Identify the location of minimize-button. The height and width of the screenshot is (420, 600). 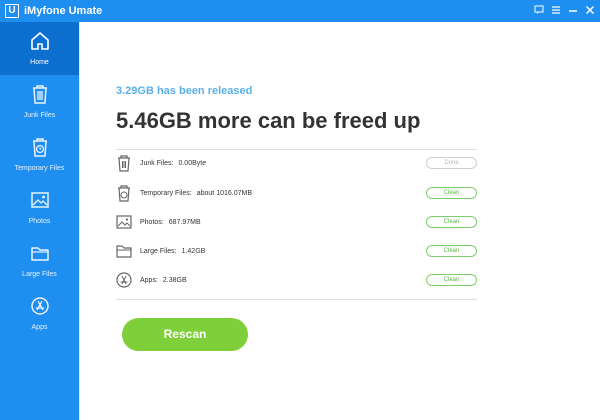
(573, 10).